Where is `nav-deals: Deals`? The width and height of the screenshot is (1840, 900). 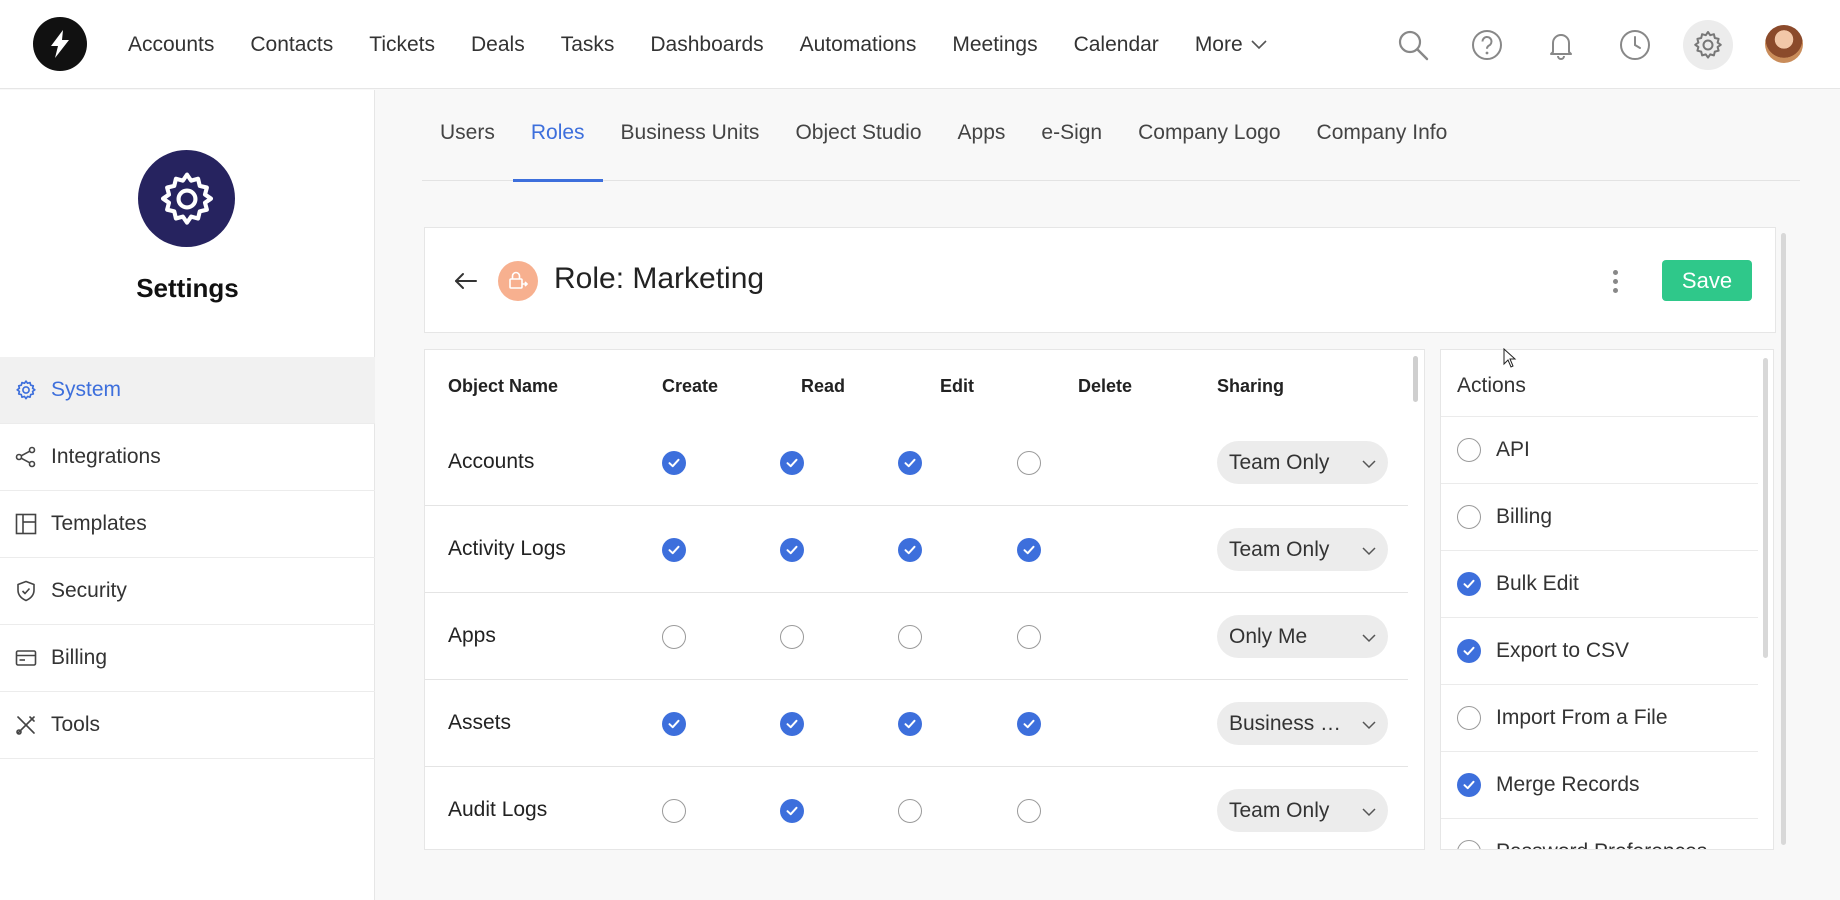
nav-deals: Deals is located at coordinates (498, 45).